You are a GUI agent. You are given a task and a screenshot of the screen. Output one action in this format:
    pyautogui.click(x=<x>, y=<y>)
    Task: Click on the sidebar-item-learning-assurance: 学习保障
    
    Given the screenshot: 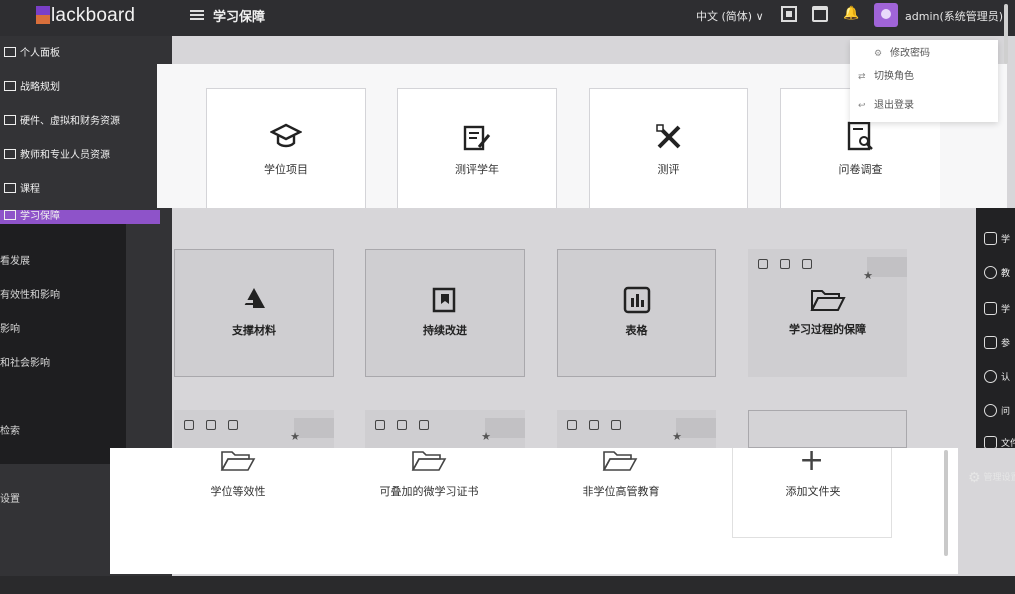 What is the action you would take?
    pyautogui.click(x=80, y=217)
    